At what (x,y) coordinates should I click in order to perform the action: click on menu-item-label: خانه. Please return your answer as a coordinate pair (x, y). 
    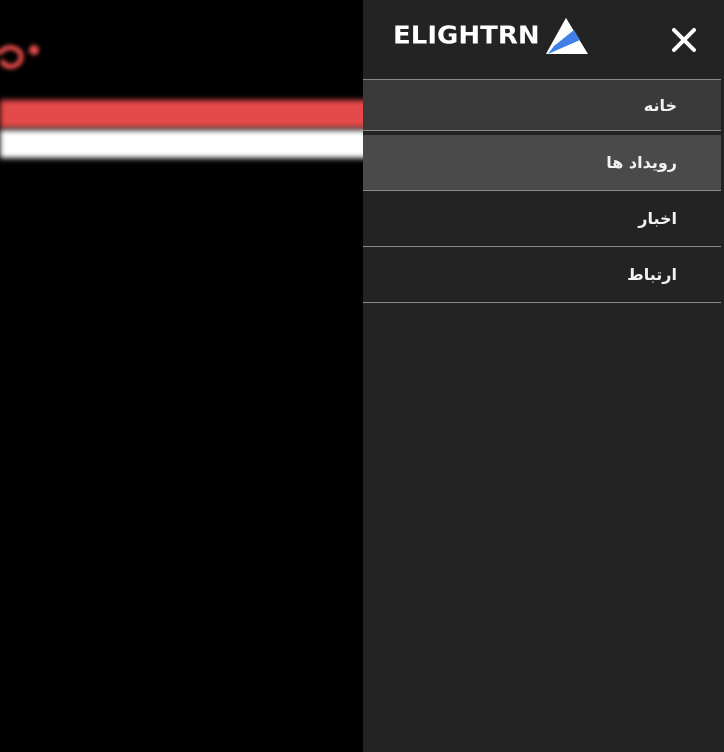
    Looking at the image, I should click on (660, 105).